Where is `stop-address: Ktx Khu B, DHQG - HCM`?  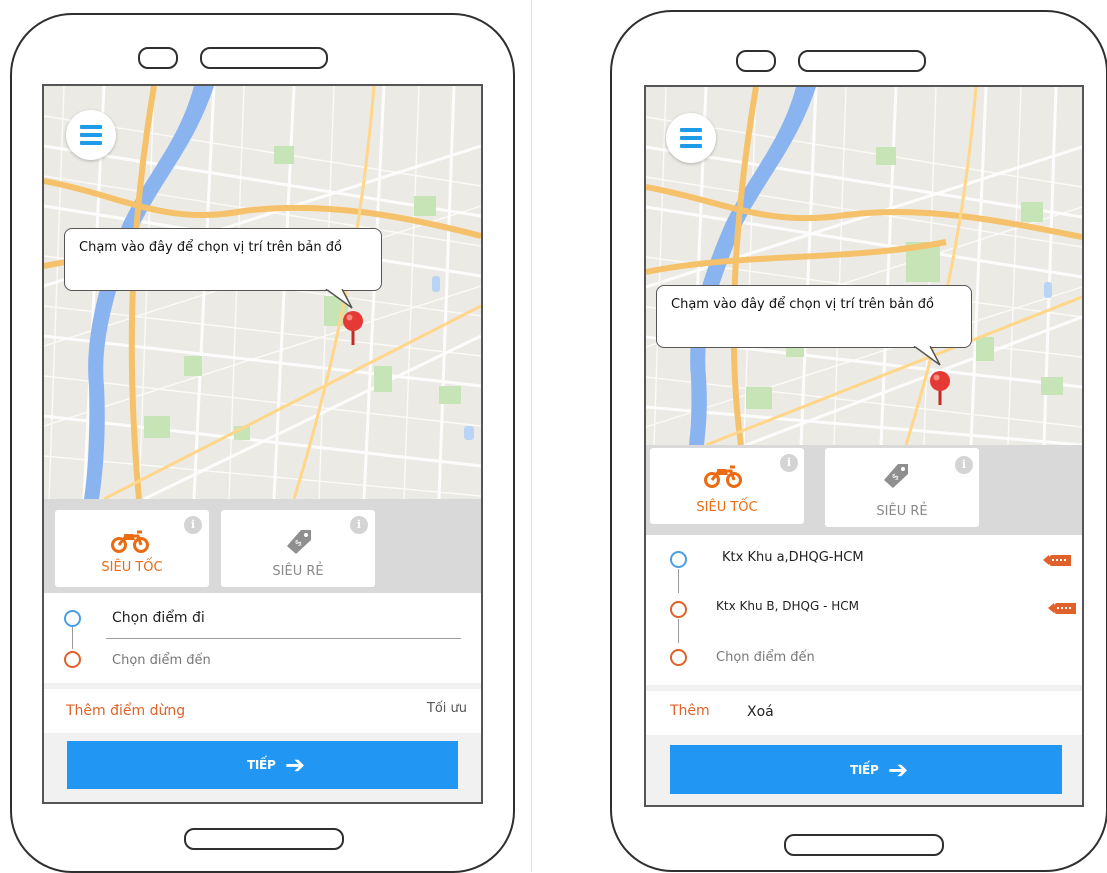 stop-address: Ktx Khu B, DHQG - HCM is located at coordinates (787, 606).